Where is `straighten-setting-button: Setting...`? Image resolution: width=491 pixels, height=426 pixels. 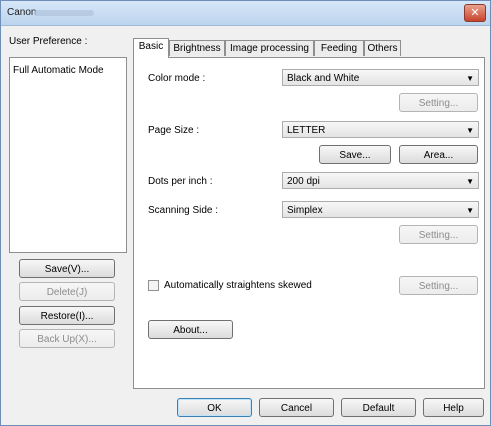 straighten-setting-button: Setting... is located at coordinates (438, 285).